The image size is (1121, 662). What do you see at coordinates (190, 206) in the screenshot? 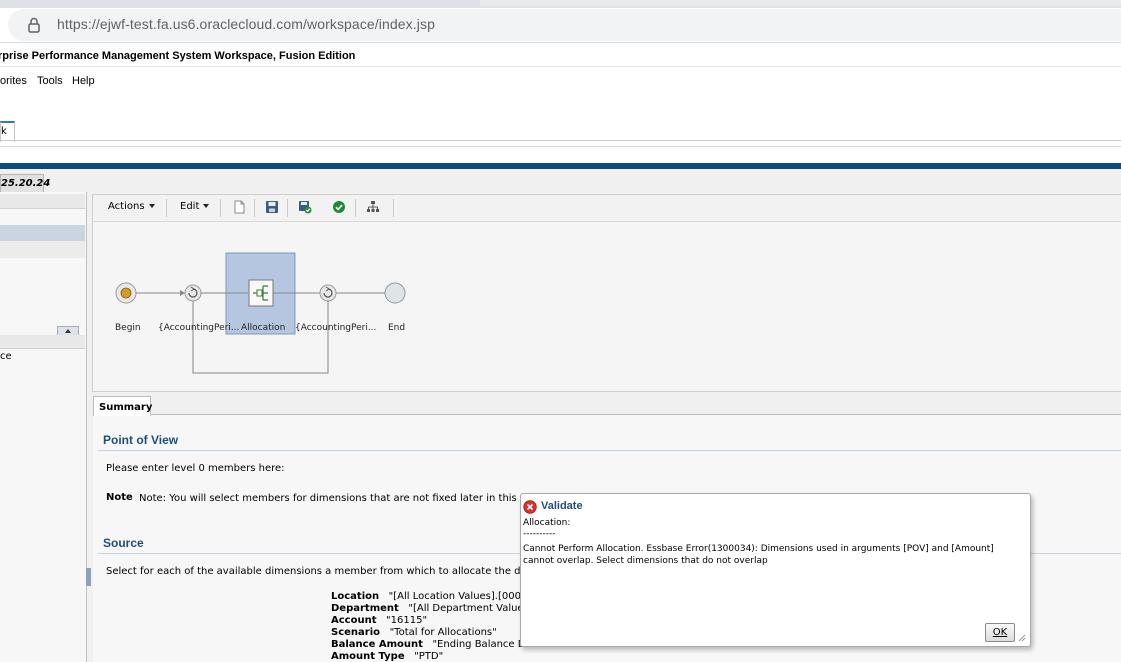
I see `edit-label: Edit` at bounding box center [190, 206].